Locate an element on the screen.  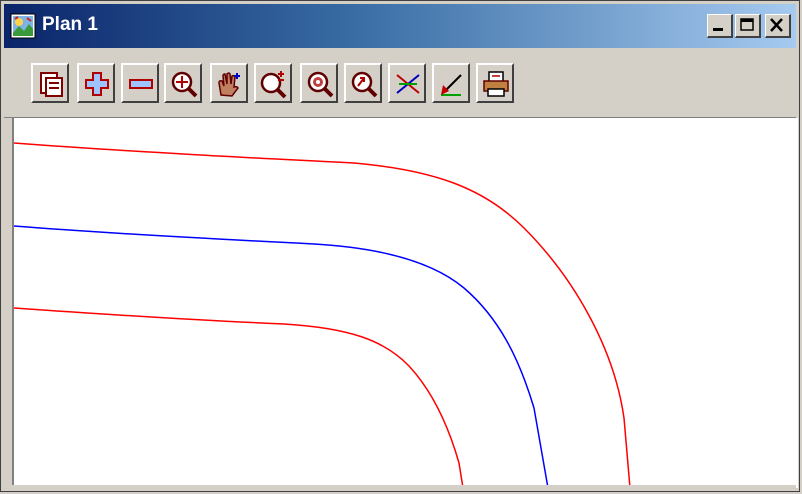
printer-icon is located at coordinates (496, 84).